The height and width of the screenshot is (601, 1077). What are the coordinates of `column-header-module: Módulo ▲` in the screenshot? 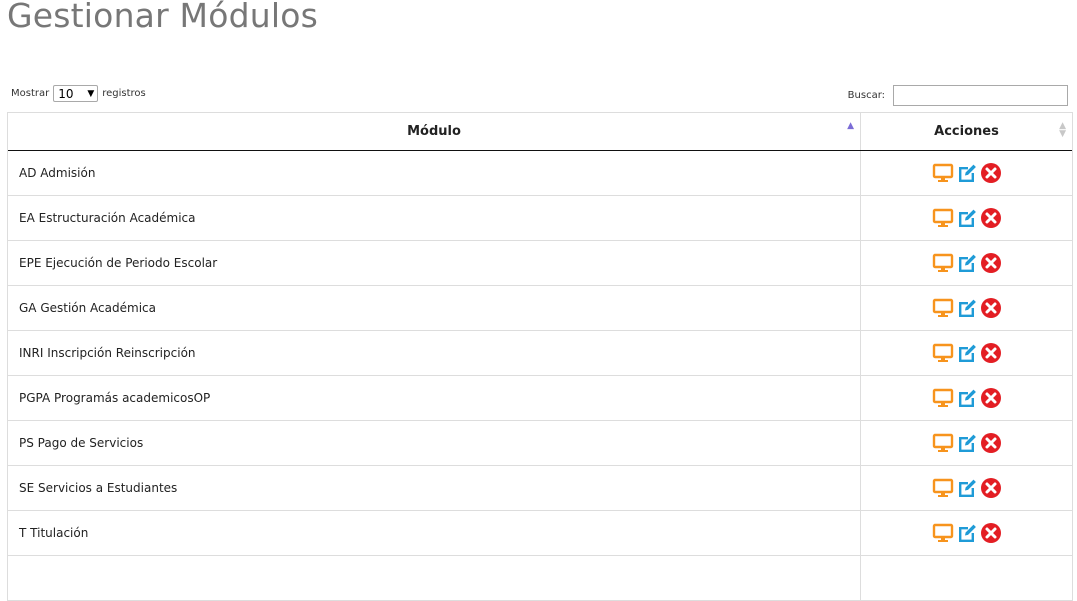 It's located at (434, 132).